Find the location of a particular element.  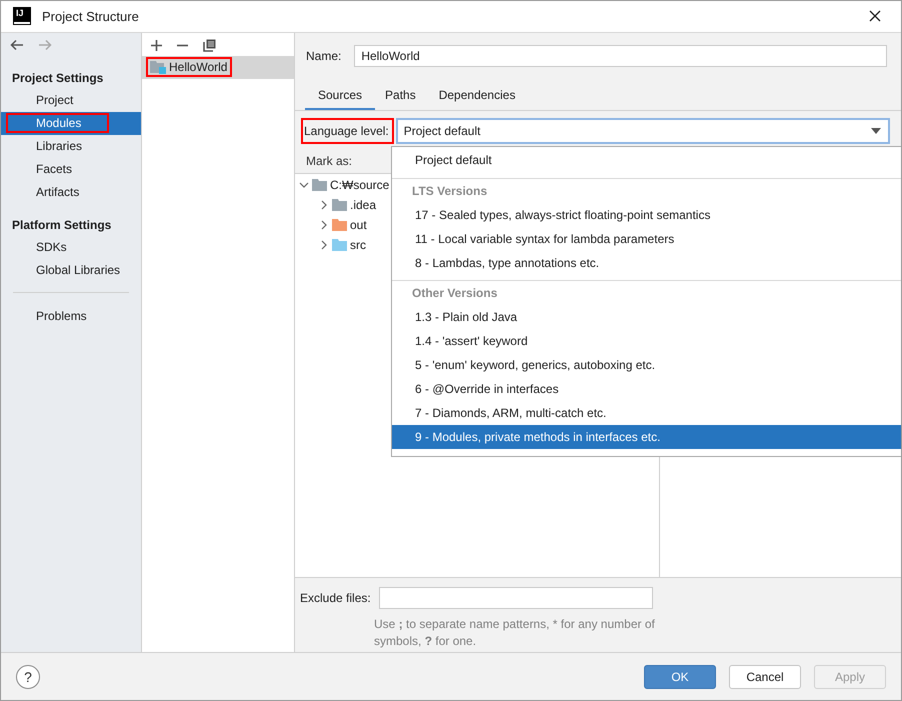

group-header: Other Versions is located at coordinates (454, 293).